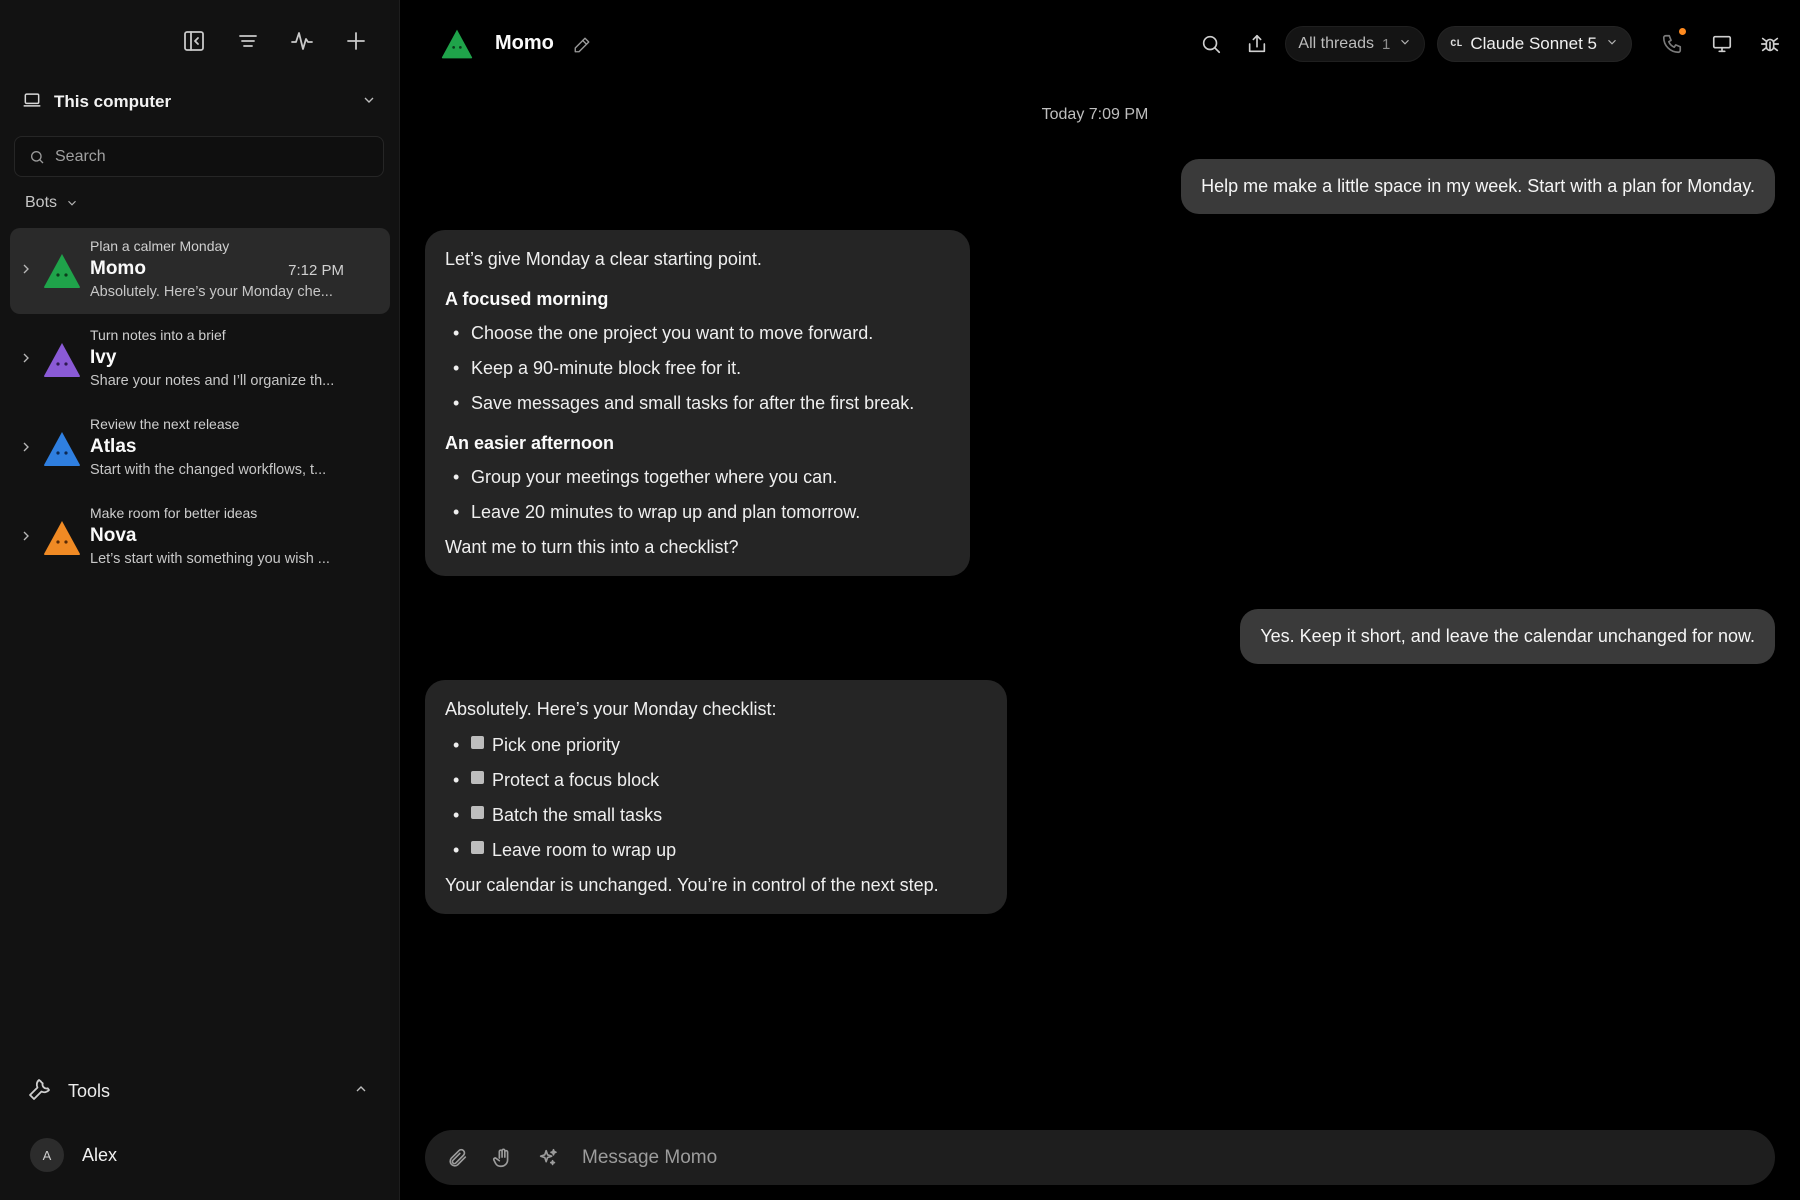  Describe the element at coordinates (524, 43) in the screenshot. I see `page-title: Momo` at that location.